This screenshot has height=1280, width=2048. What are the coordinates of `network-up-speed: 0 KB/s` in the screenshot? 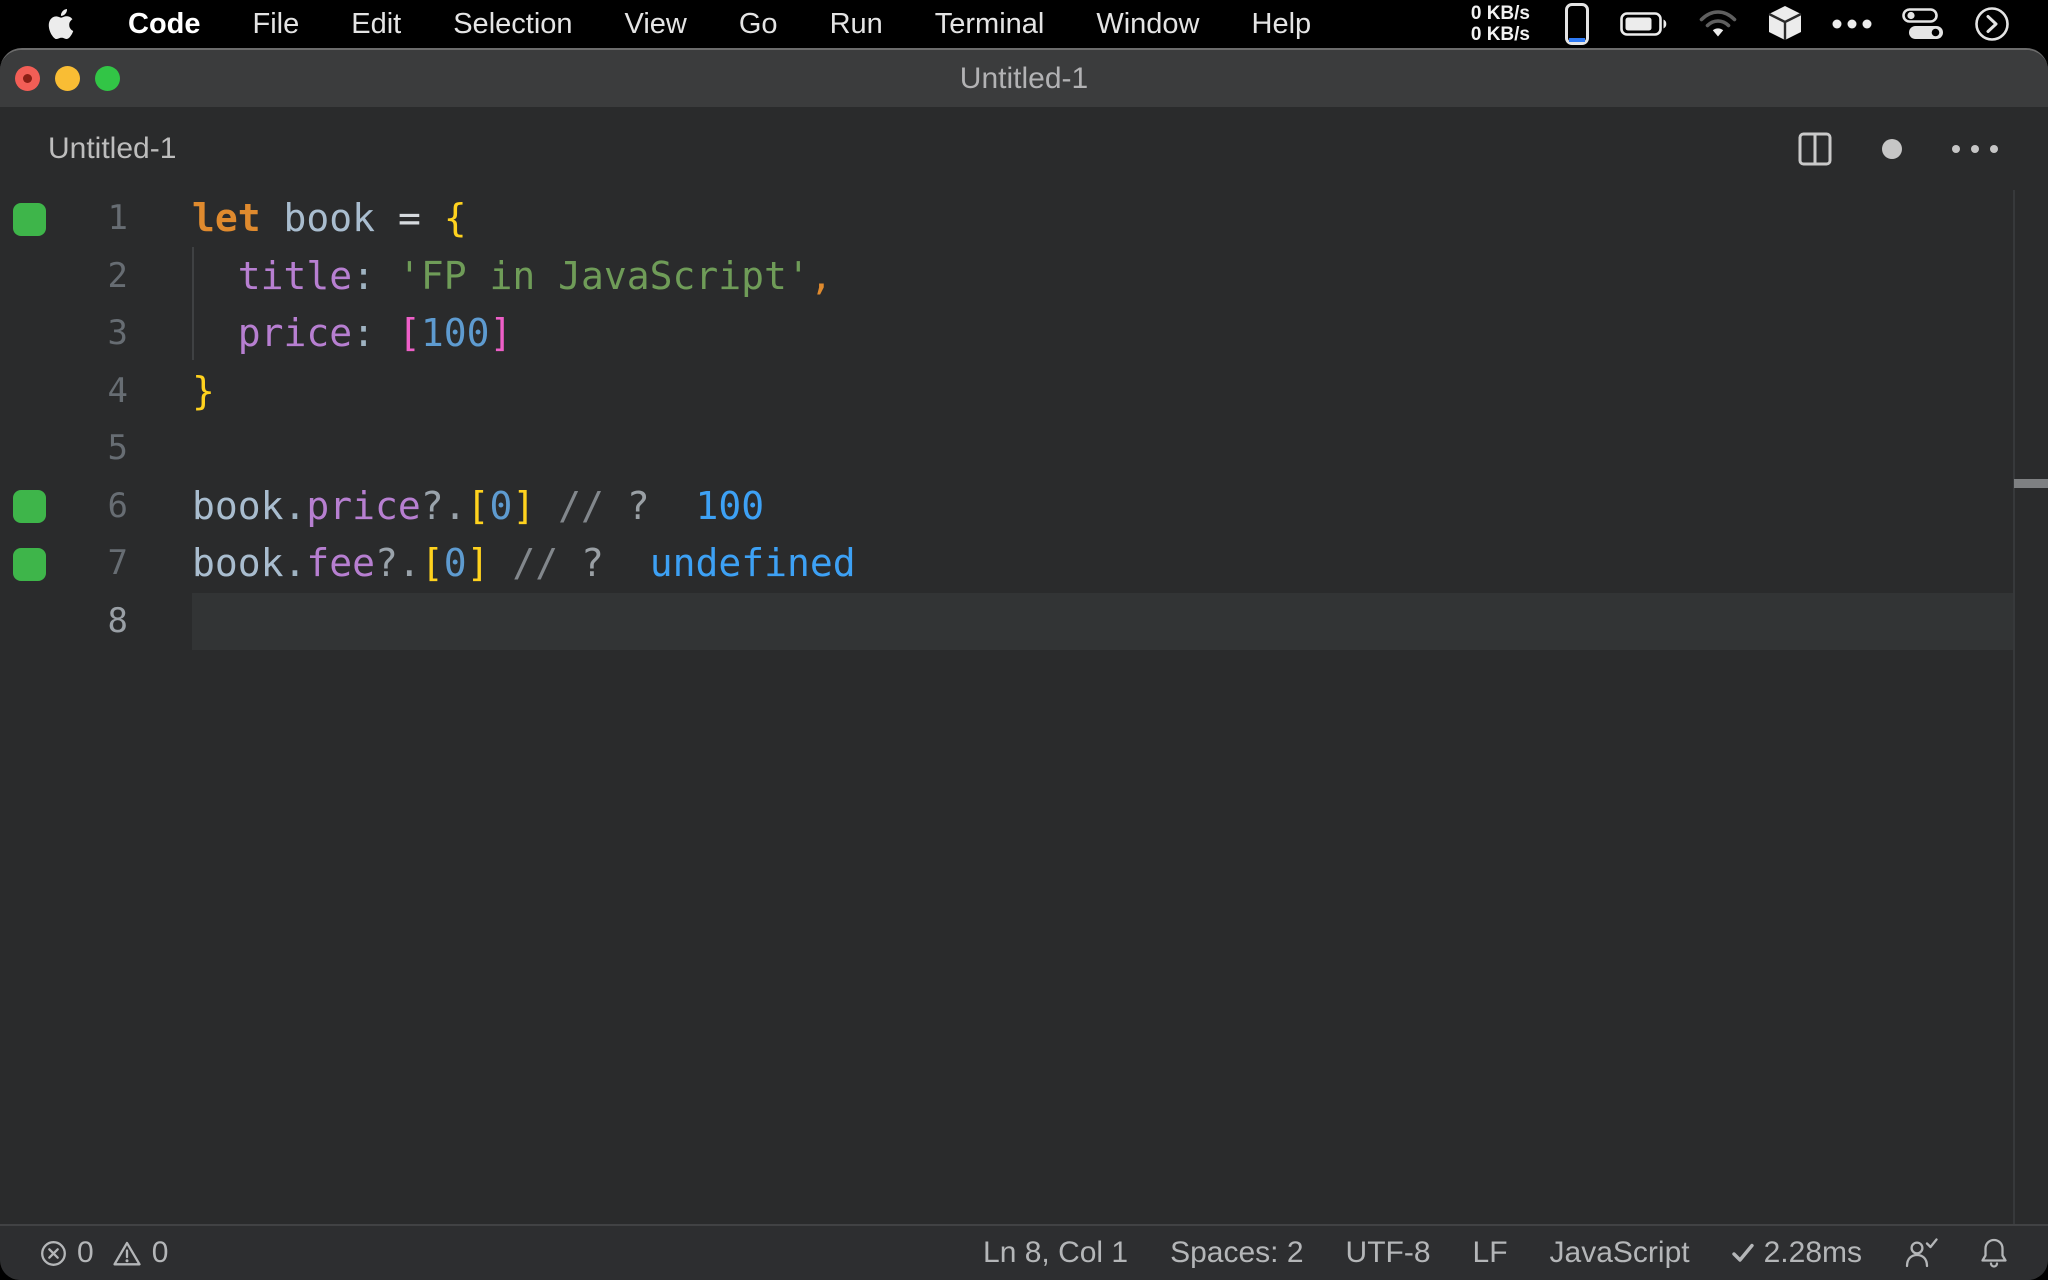 It's located at (1500, 13).